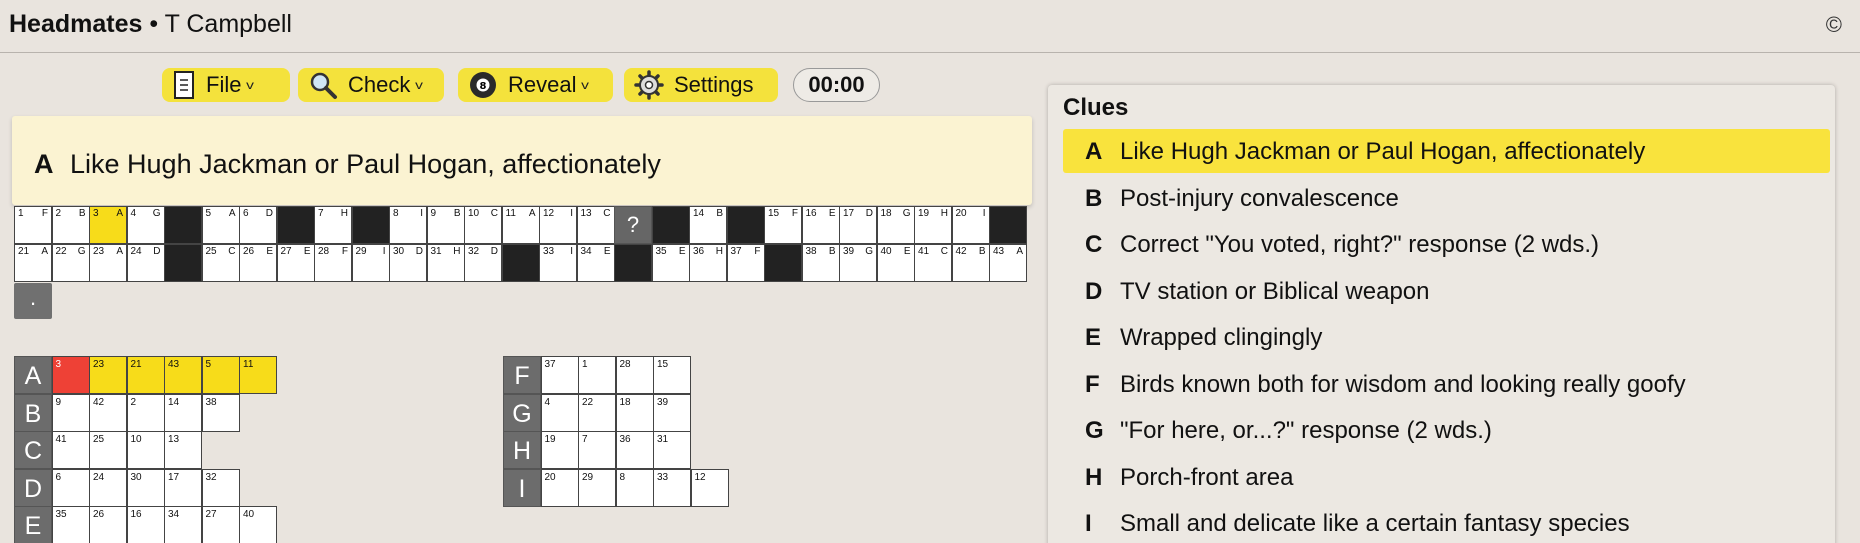 Image resolution: width=1860 pixels, height=543 pixels. I want to click on answer-cell: 19, so click(559, 450).